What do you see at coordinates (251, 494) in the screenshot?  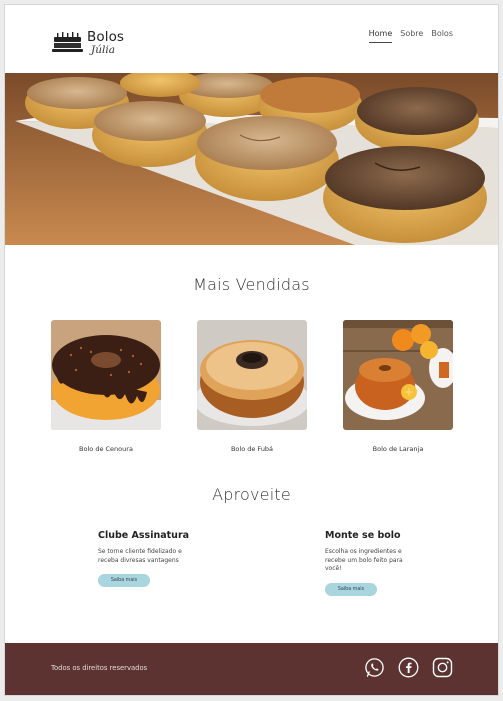 I see `offers-title: Aproveite` at bounding box center [251, 494].